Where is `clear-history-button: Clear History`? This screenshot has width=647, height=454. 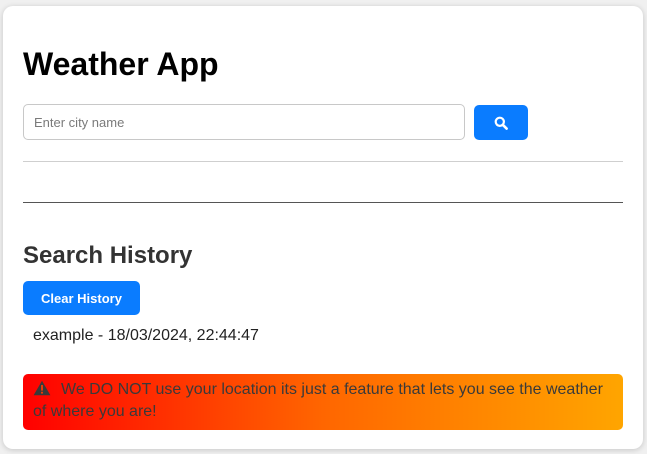 clear-history-button: Clear History is located at coordinates (81, 298).